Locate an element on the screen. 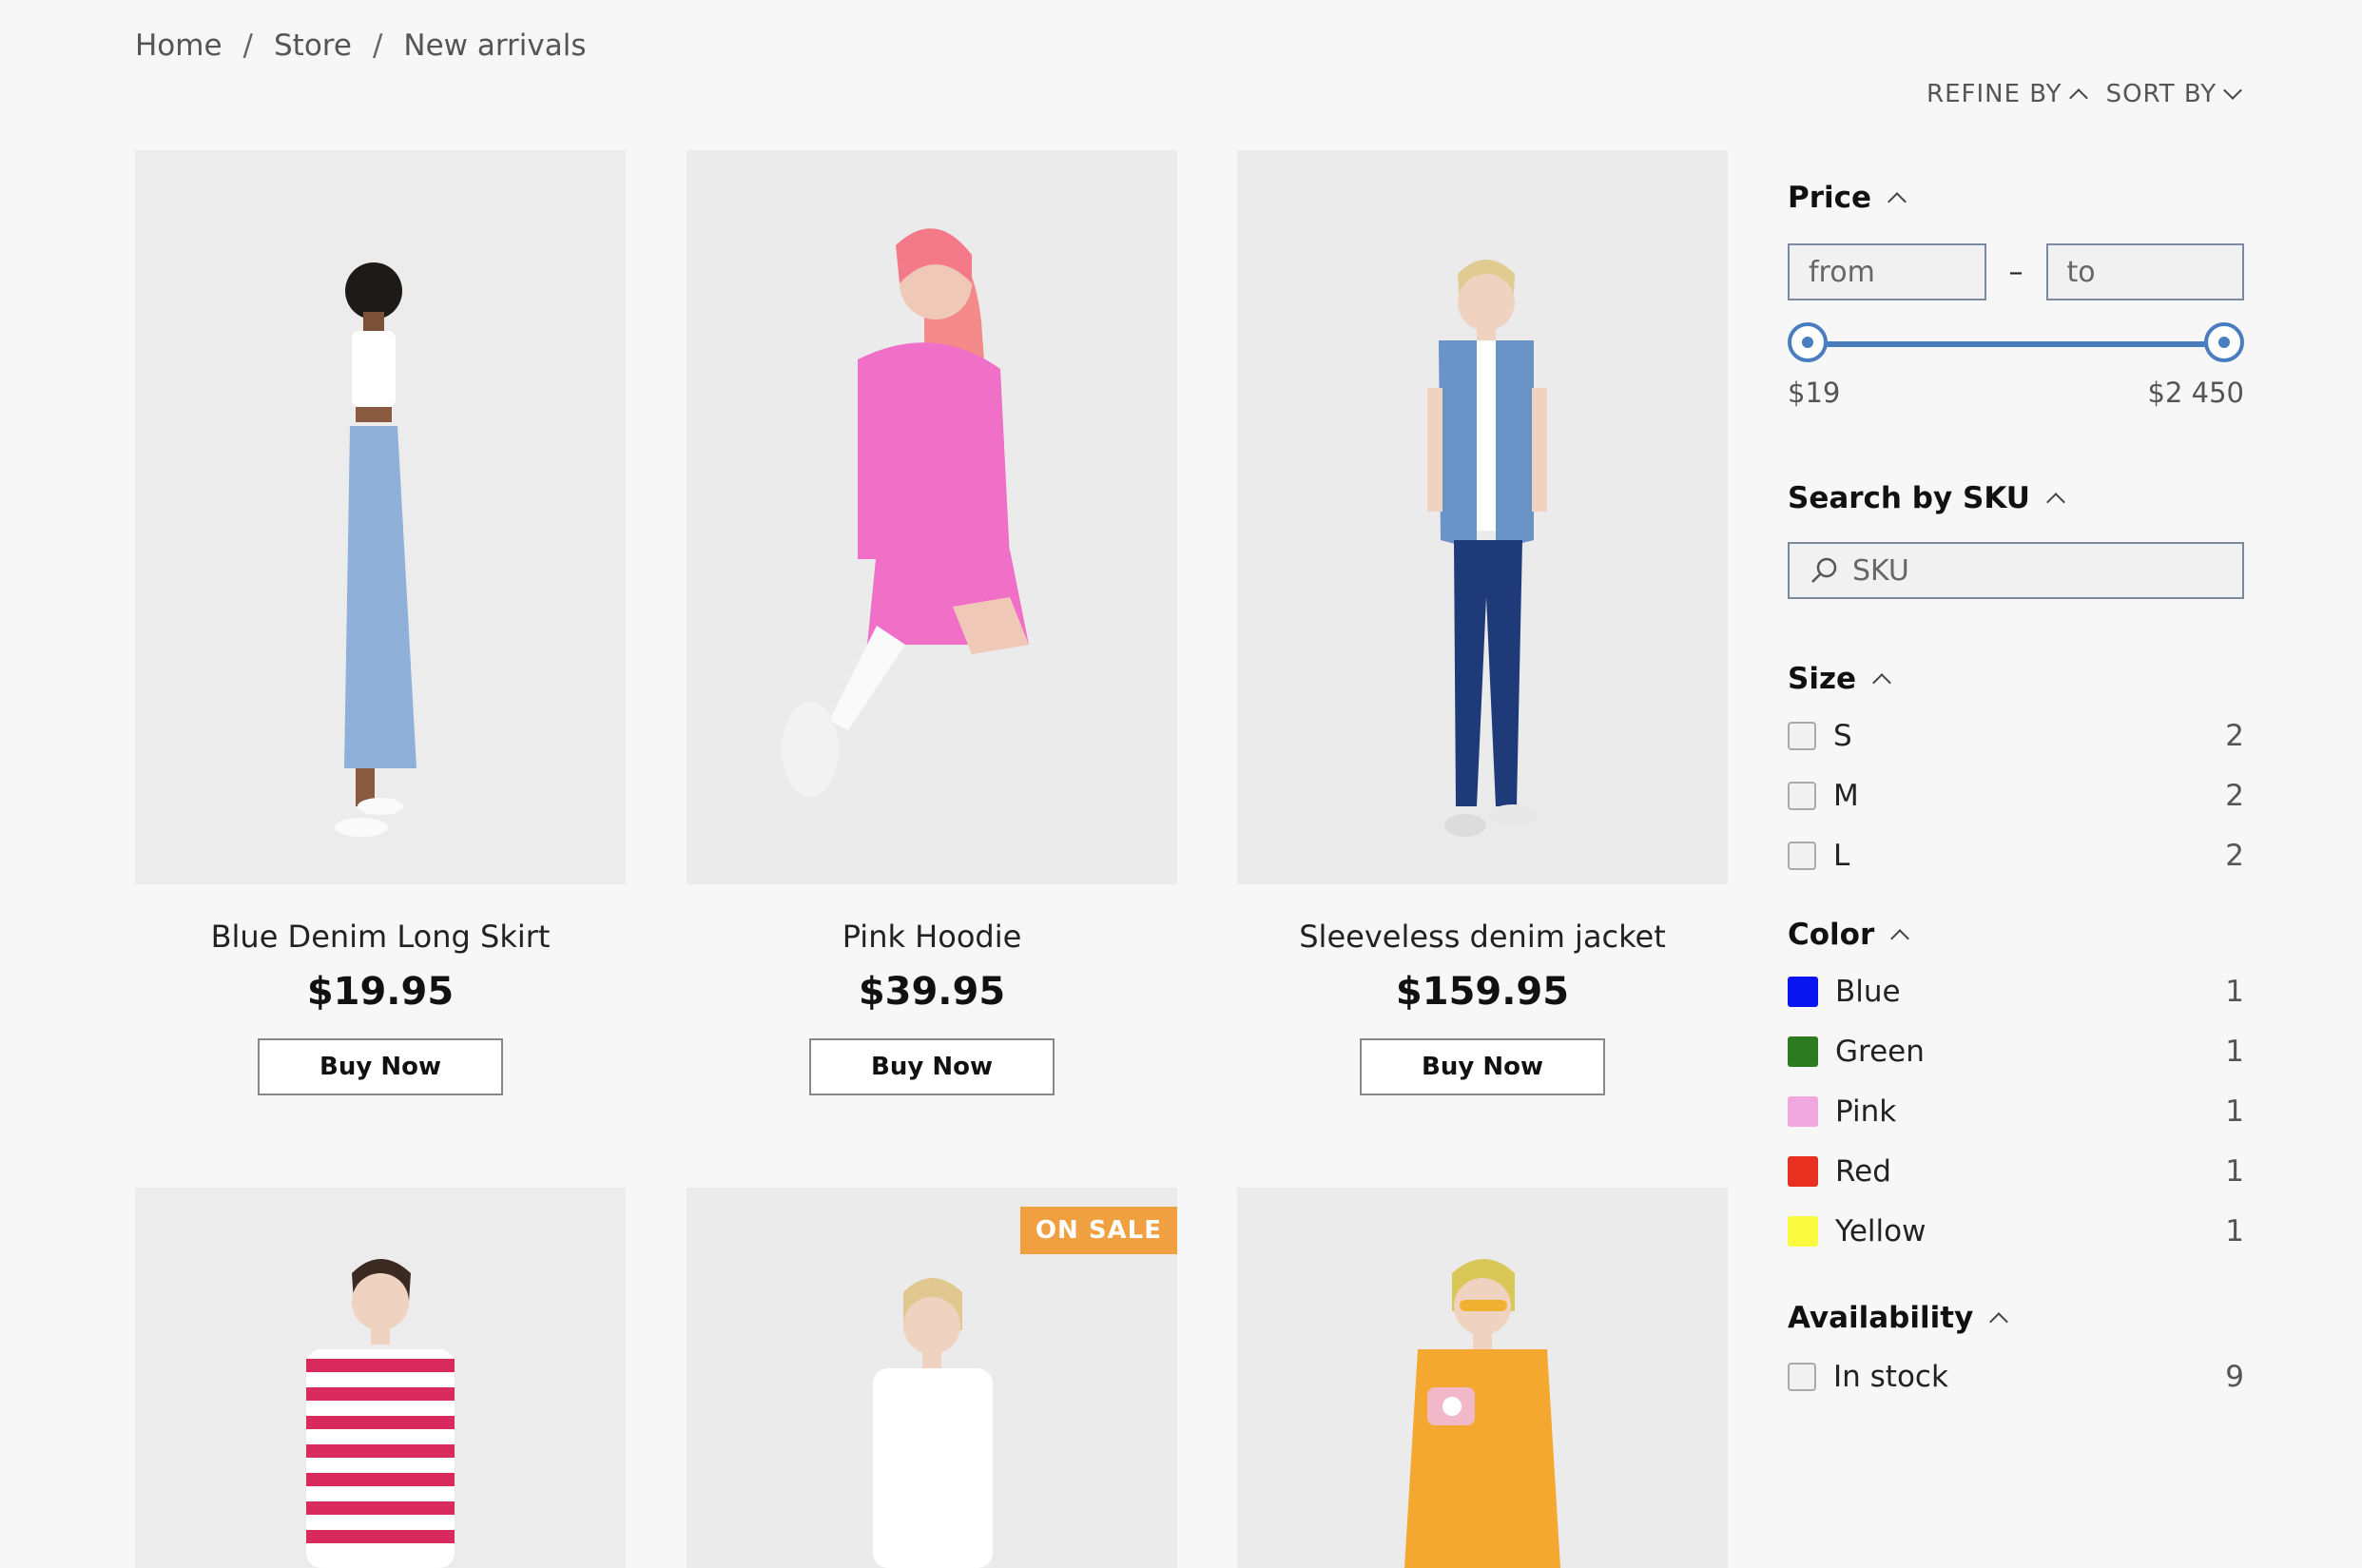 The height and width of the screenshot is (1568, 2362). product-price: $159.95 is located at coordinates (1482, 992).